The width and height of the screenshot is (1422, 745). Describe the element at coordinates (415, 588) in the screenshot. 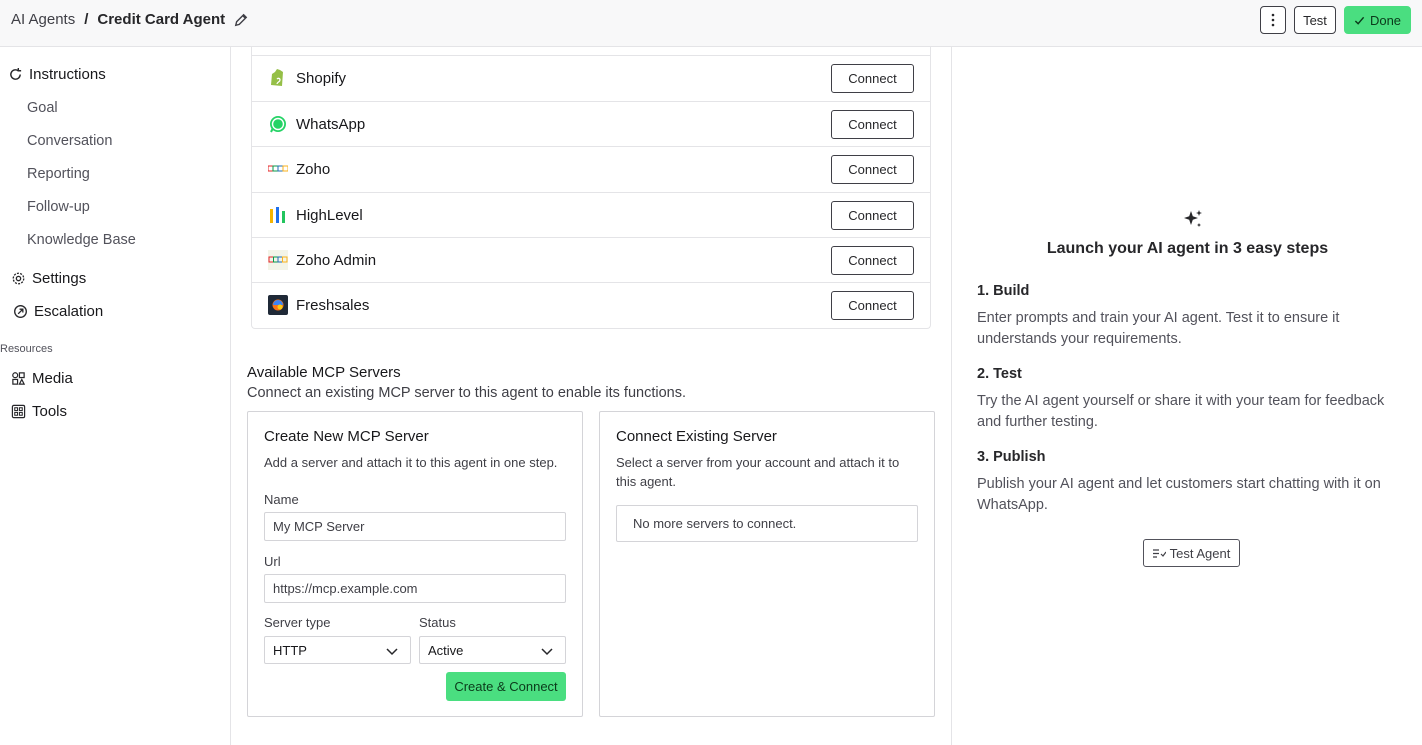

I see `url-field: https://mcp.example.com` at that location.